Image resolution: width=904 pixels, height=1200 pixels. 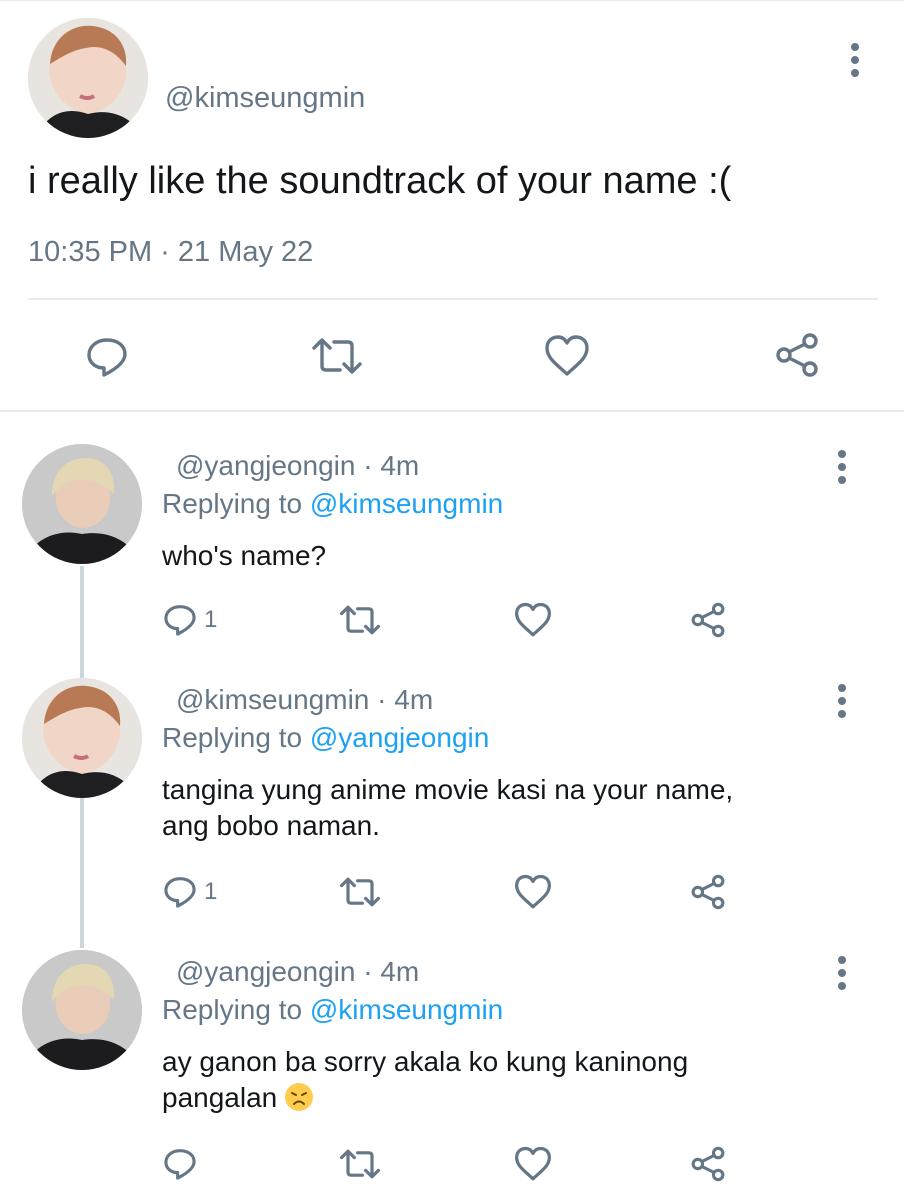 I want to click on reply-2-replying-to: Replying to @yangjeongin, so click(x=325, y=738).